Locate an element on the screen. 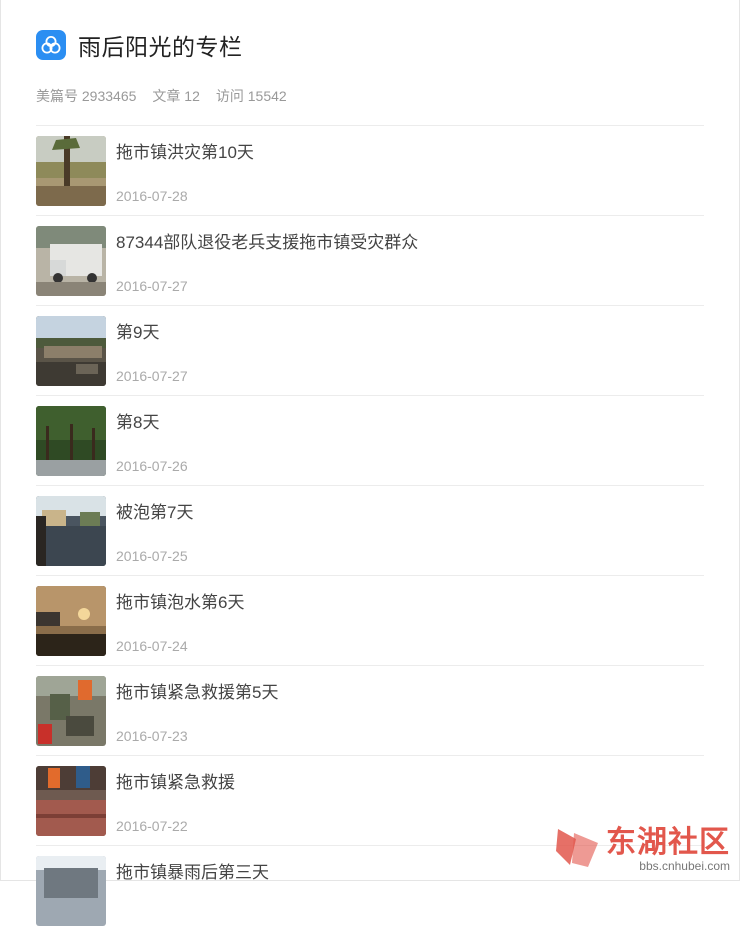  article-item: 被泡第7天 2016-07-25 is located at coordinates (370, 530).